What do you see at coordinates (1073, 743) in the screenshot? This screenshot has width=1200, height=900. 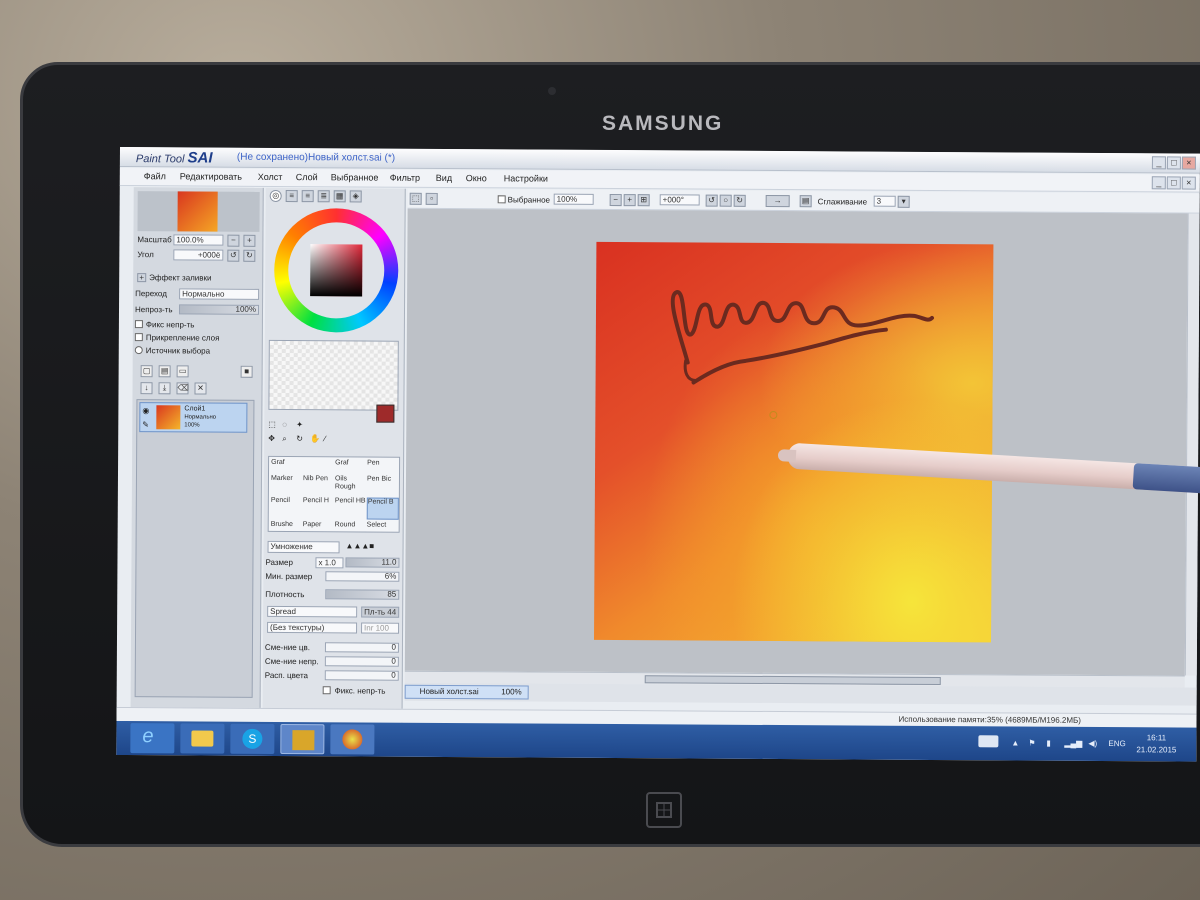 I see `network-icon: ▂▄▆` at bounding box center [1073, 743].